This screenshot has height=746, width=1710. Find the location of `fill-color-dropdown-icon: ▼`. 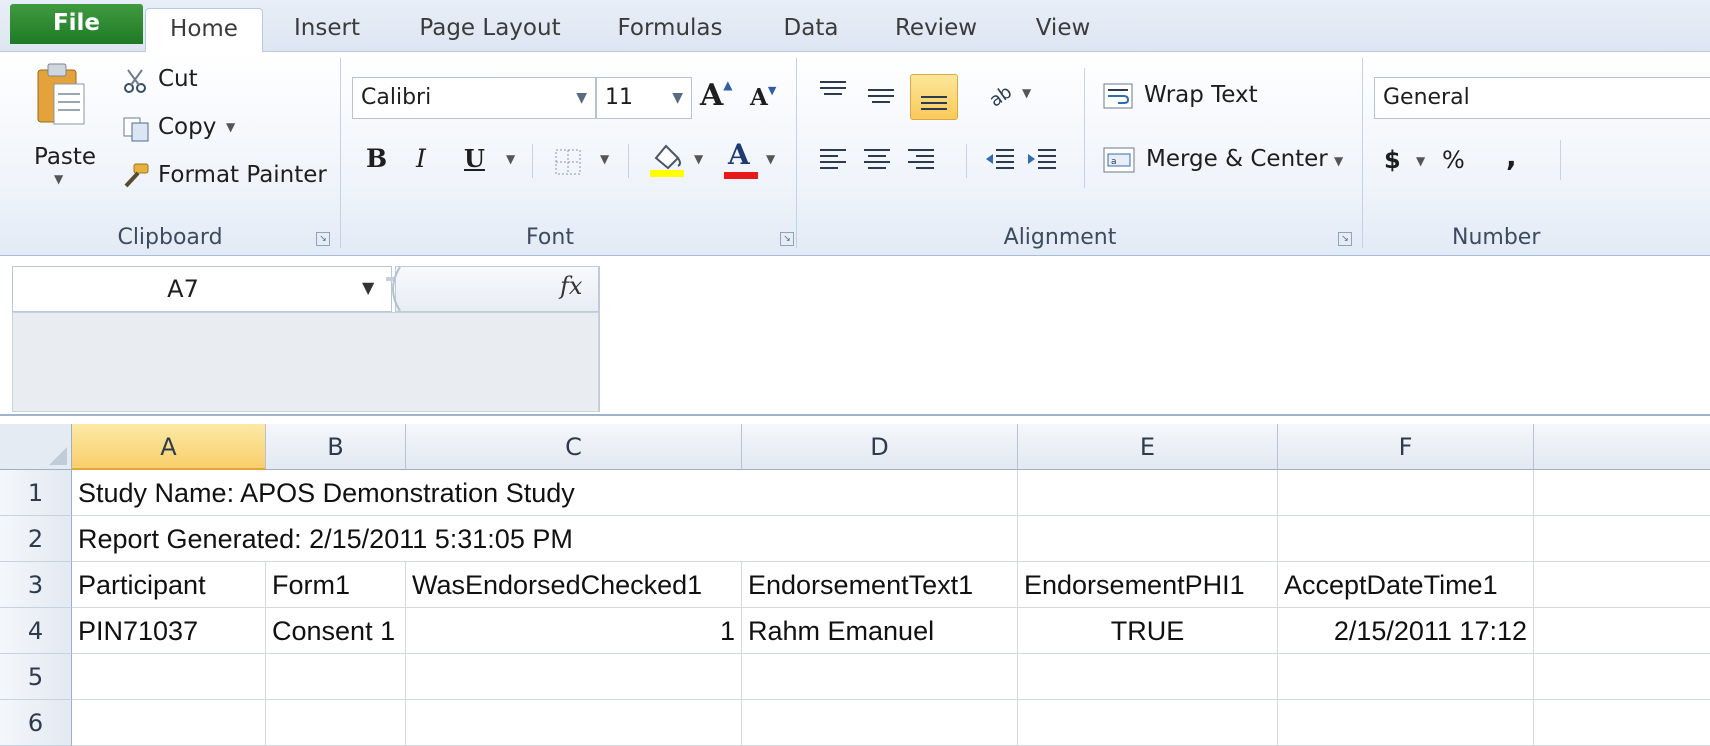

fill-color-dropdown-icon: ▼ is located at coordinates (698, 159).